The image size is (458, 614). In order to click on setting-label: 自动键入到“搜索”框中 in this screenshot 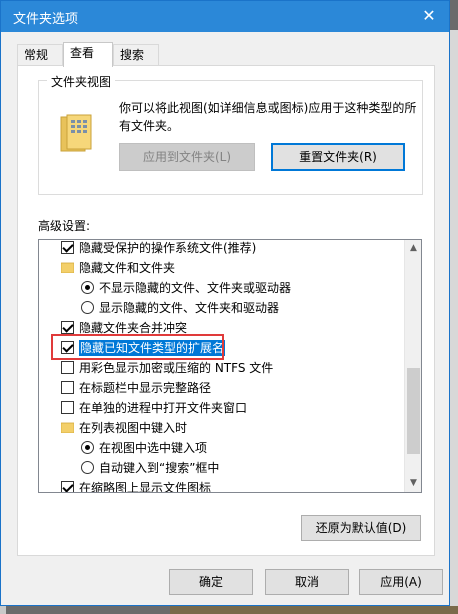, I will do `click(159, 468)`.